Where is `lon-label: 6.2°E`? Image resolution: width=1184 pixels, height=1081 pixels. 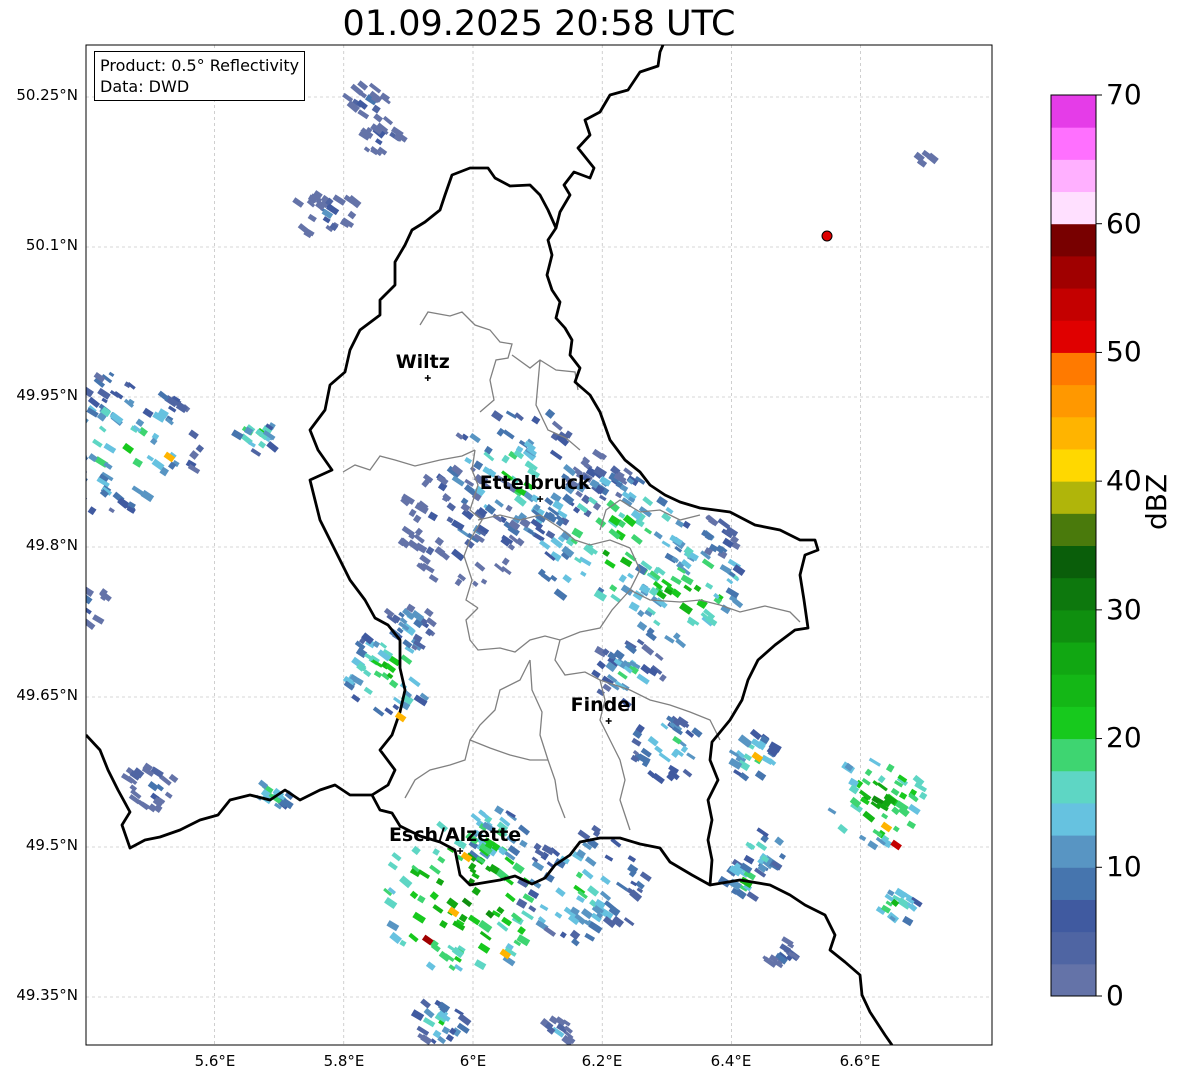
lon-label: 6.2°E is located at coordinates (602, 1061).